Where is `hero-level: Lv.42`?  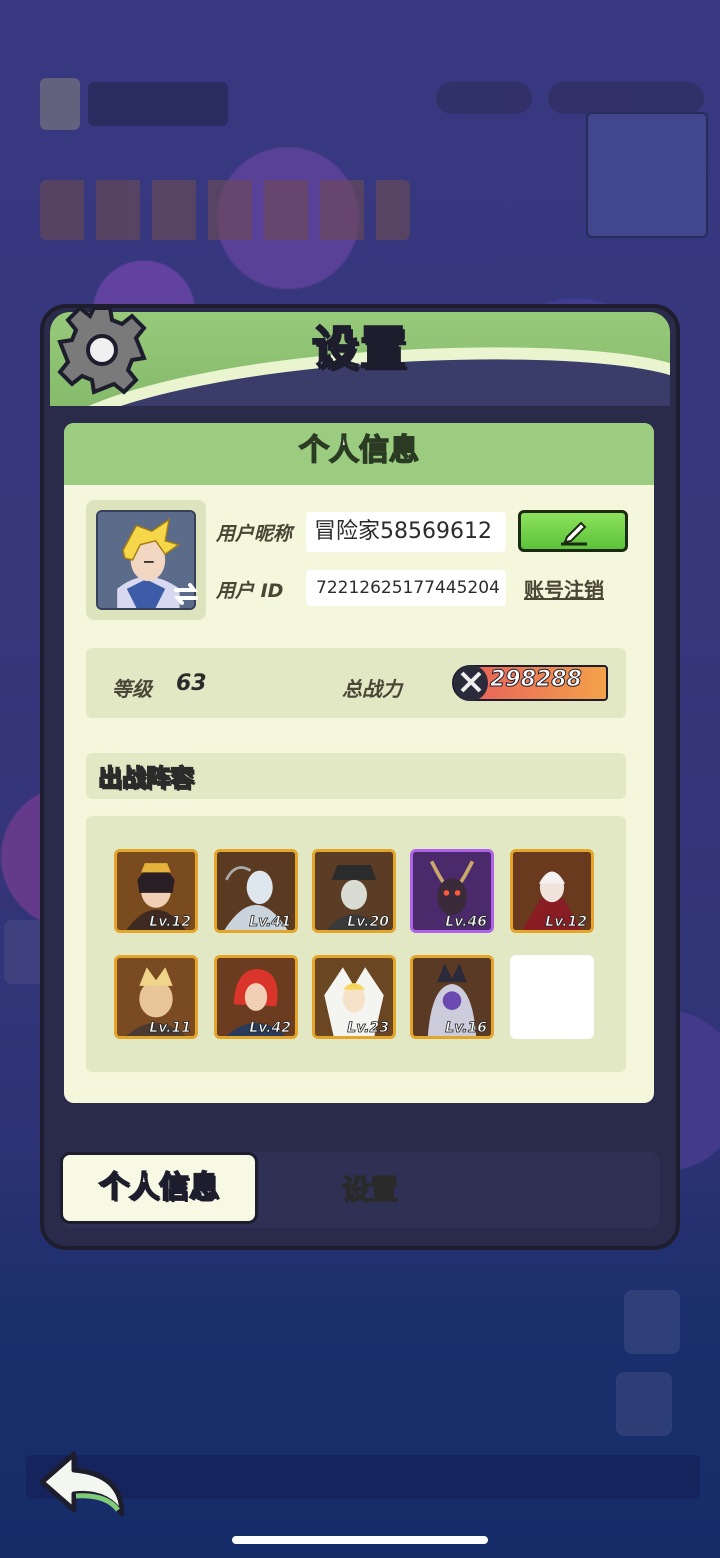 hero-level: Lv.42 is located at coordinates (270, 1028).